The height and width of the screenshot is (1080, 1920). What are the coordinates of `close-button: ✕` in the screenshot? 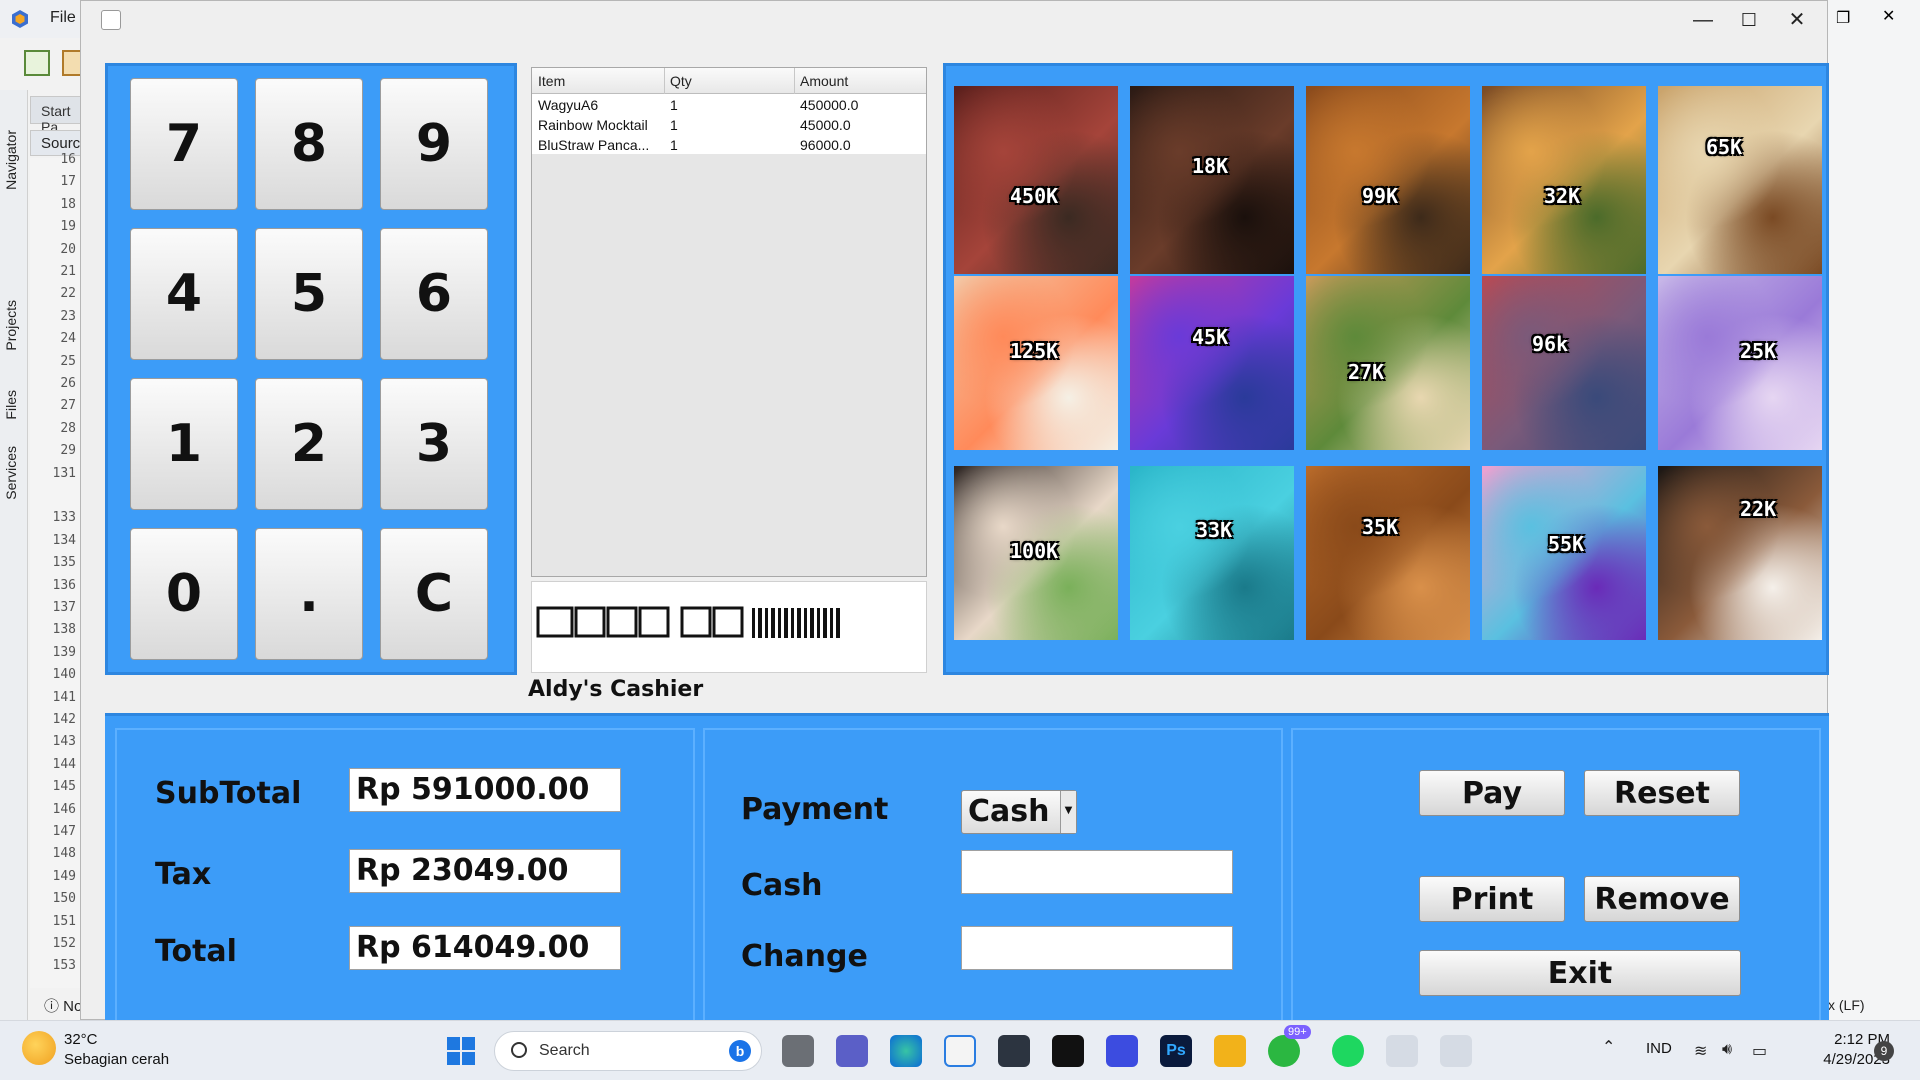 It's located at (1797, 20).